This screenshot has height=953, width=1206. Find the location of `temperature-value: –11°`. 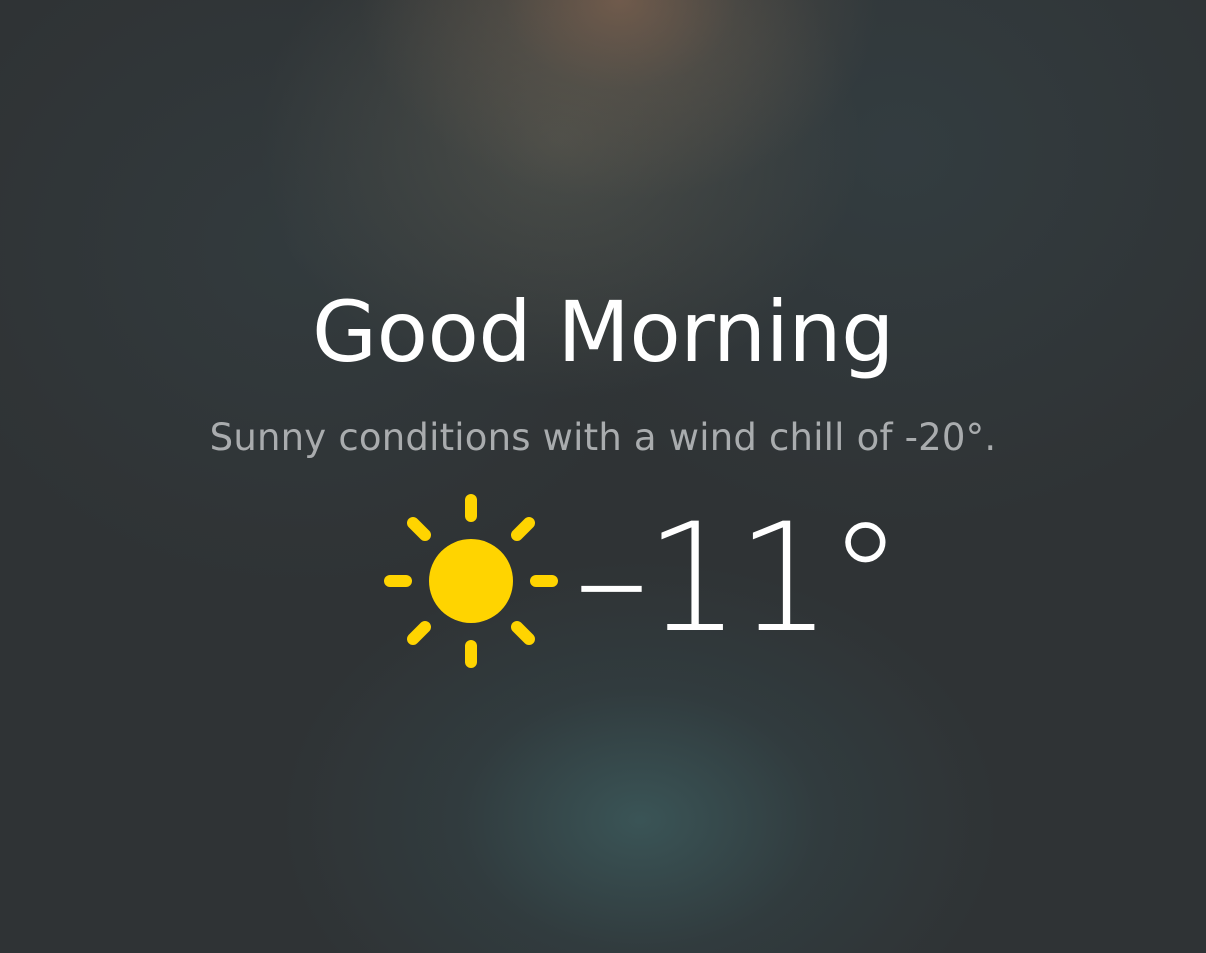

temperature-value: –11° is located at coordinates (738, 579).